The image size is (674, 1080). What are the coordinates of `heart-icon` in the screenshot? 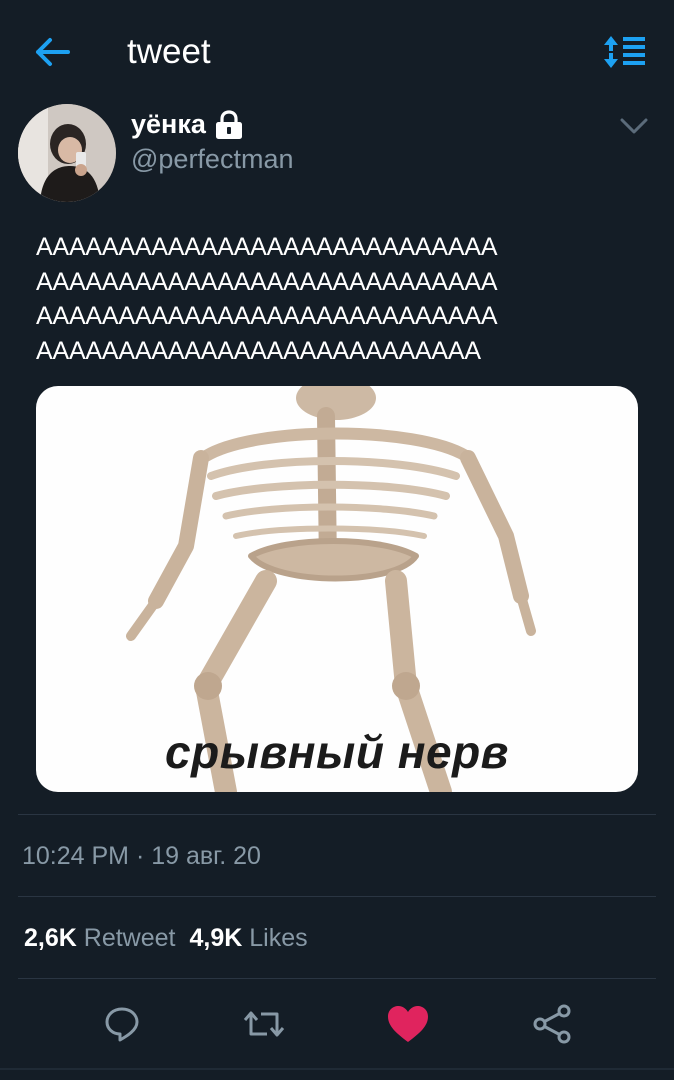 It's located at (408, 1024).